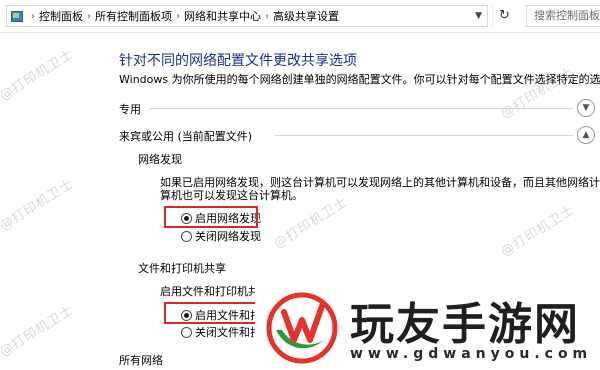 Image resolution: width=600 pixels, height=370 pixels. I want to click on breadcrumb-item-control-panel: 控制面板, so click(61, 16).